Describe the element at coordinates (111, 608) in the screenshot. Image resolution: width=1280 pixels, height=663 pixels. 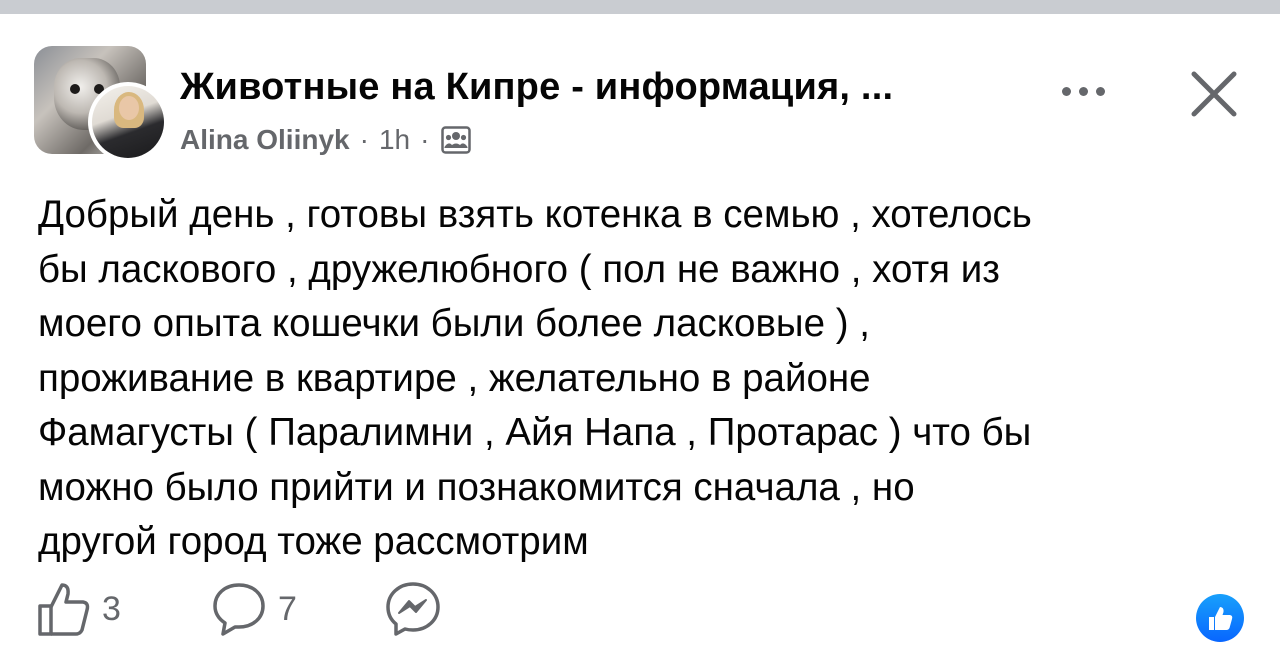
I see `likes-count: 3` at that location.